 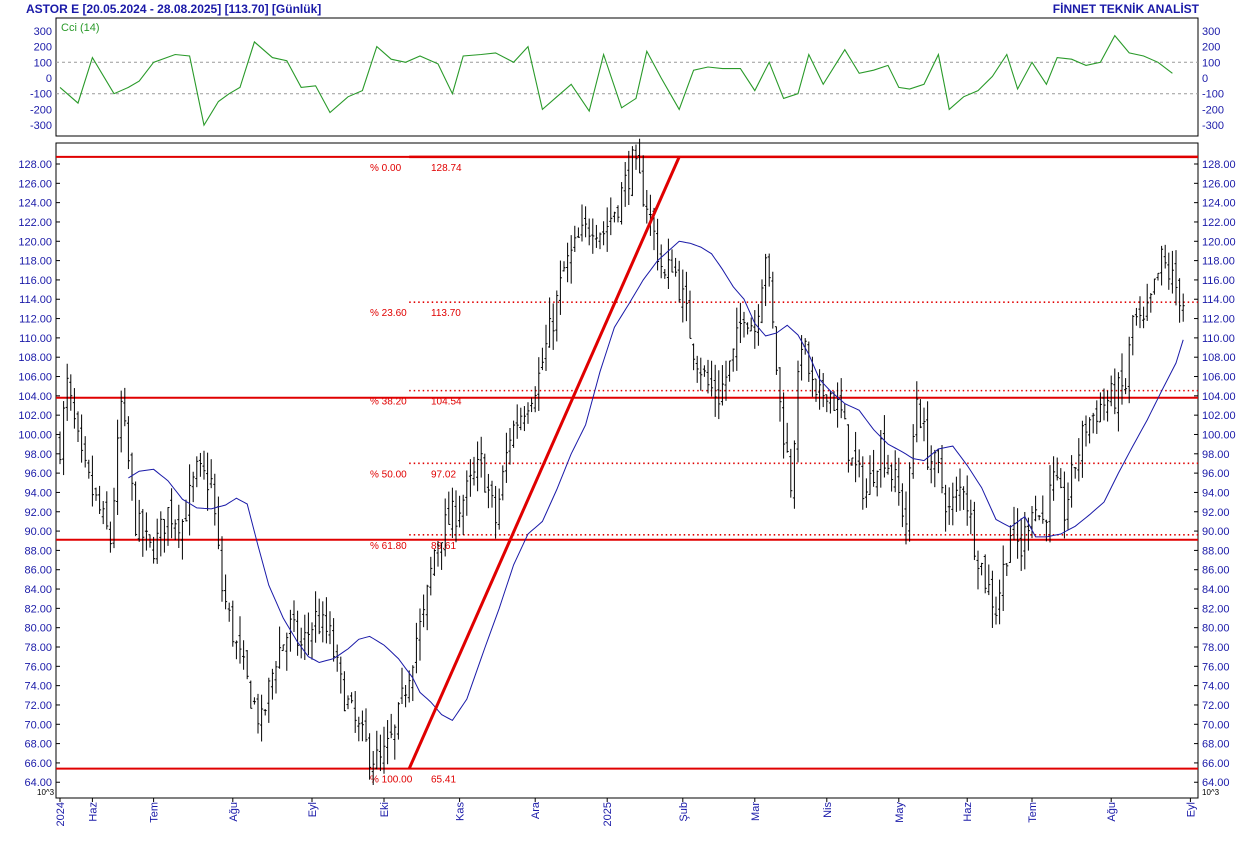 I want to click on cci-tick-left: 300, so click(x=43, y=32).